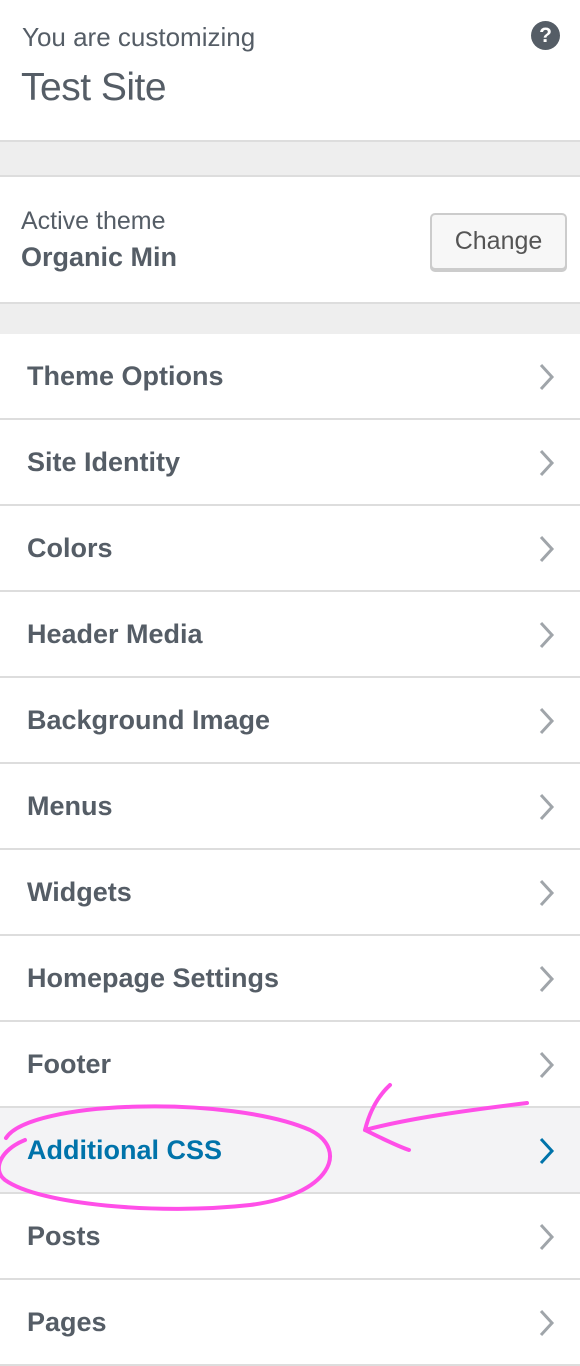  What do you see at coordinates (290, 549) in the screenshot?
I see `menu-item-colors: Colors` at bounding box center [290, 549].